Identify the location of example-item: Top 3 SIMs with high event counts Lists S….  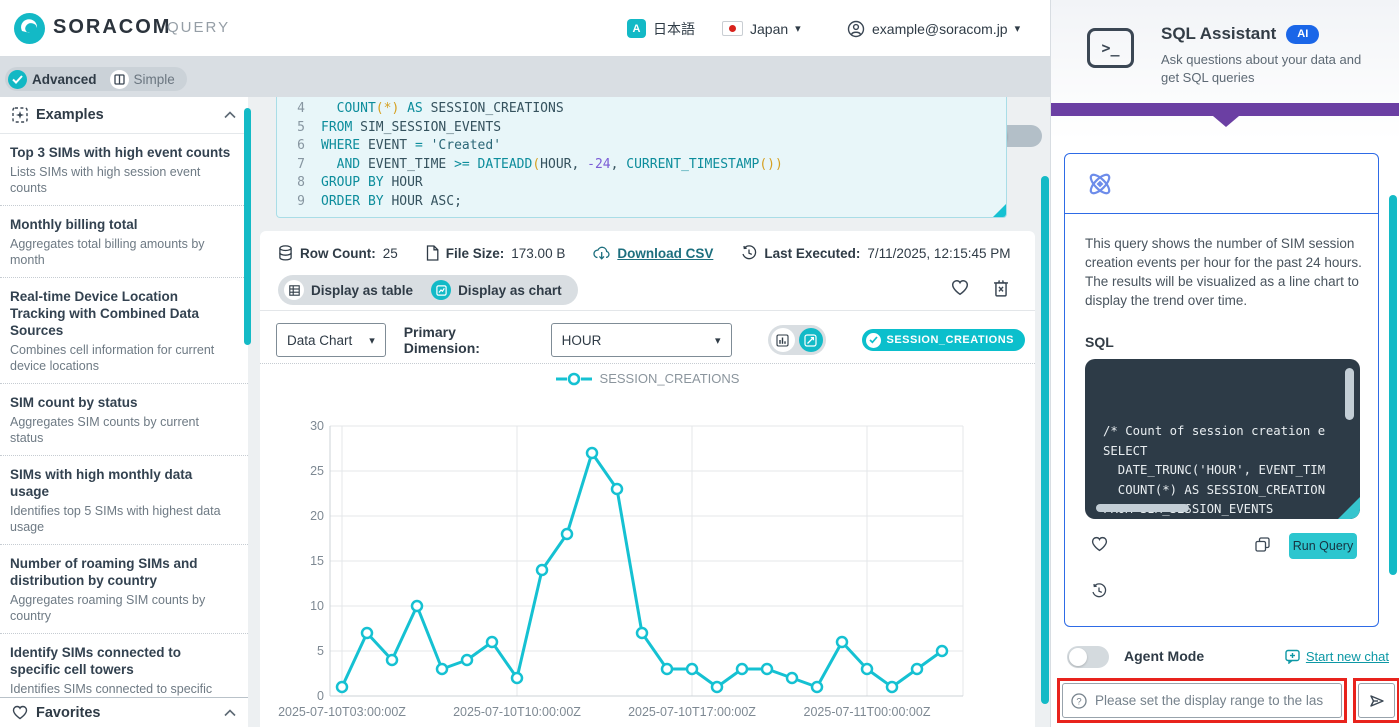
(124, 170).